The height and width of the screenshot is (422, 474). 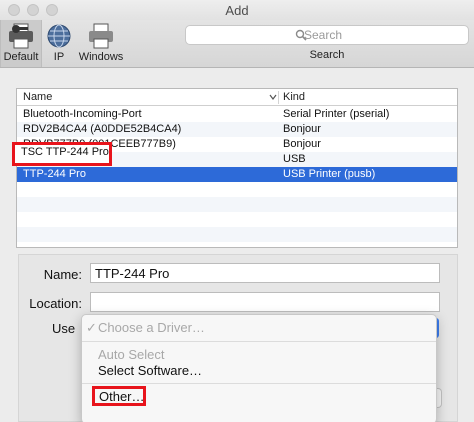 What do you see at coordinates (59, 36) in the screenshot?
I see `globe-icon` at bounding box center [59, 36].